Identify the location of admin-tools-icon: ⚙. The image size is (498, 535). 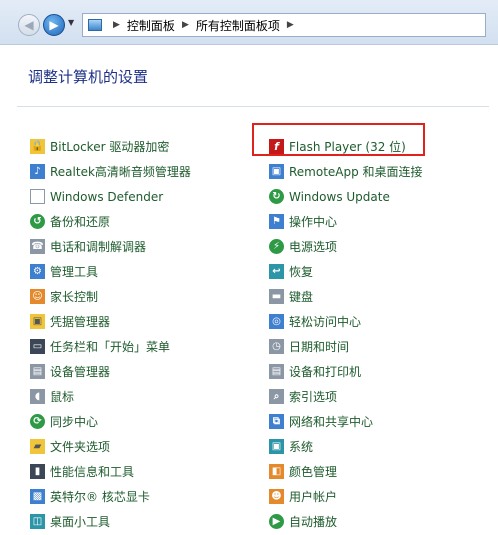
(37, 271).